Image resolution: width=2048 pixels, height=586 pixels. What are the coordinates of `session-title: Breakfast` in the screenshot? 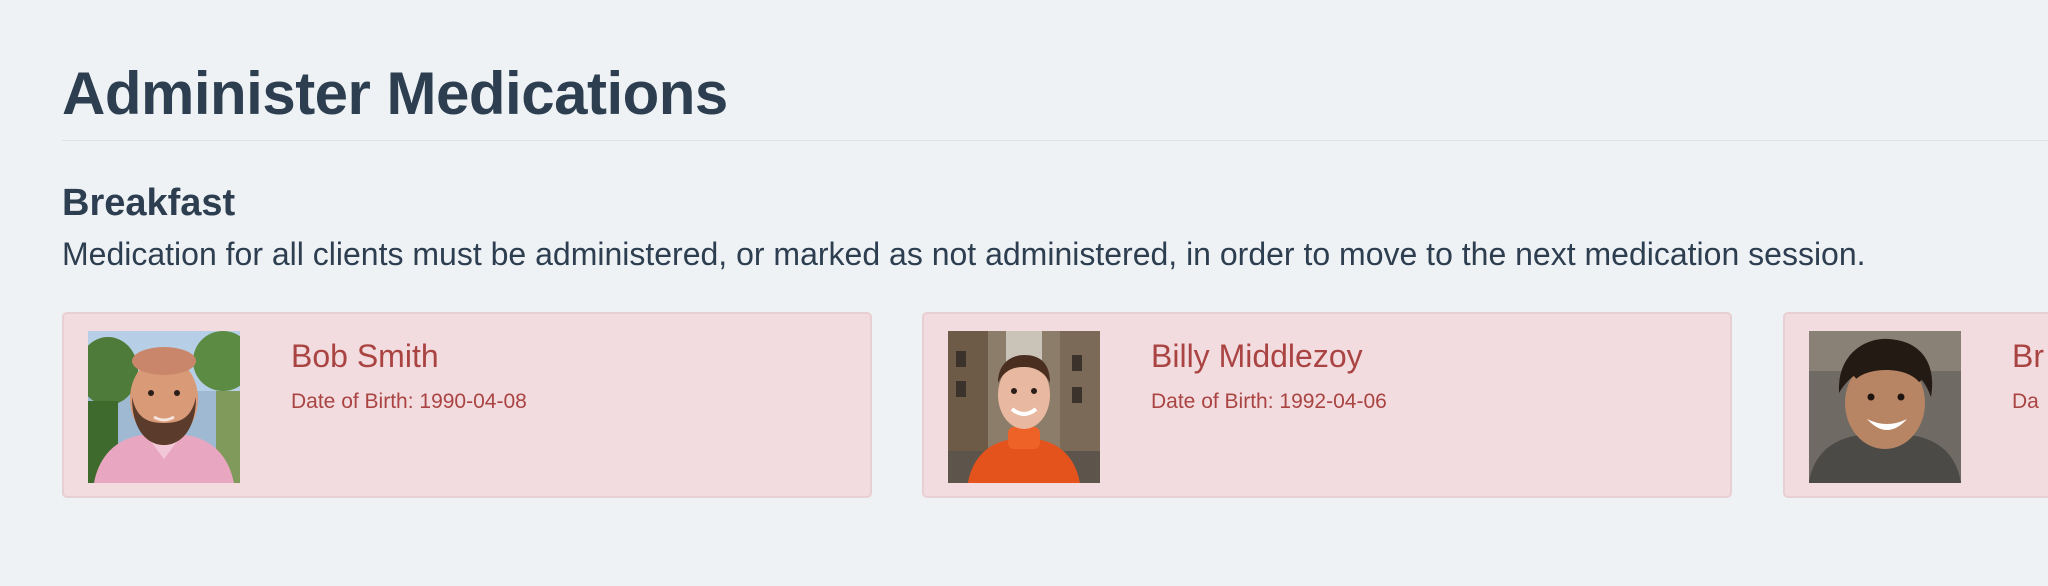 It's located at (149, 203).